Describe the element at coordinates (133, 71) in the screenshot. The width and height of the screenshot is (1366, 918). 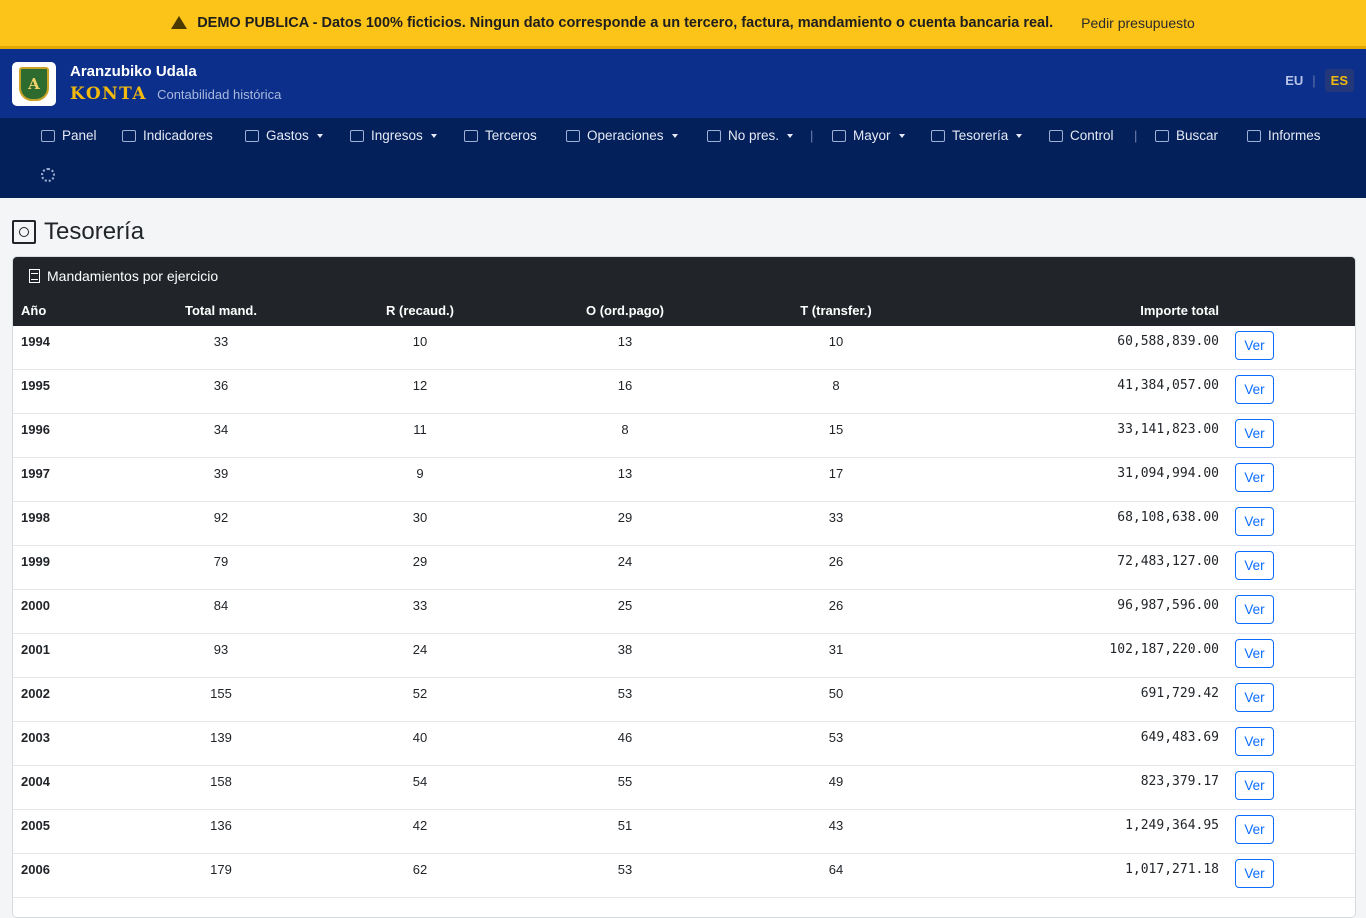
I see `org-name: Aranzubiko Udala` at that location.